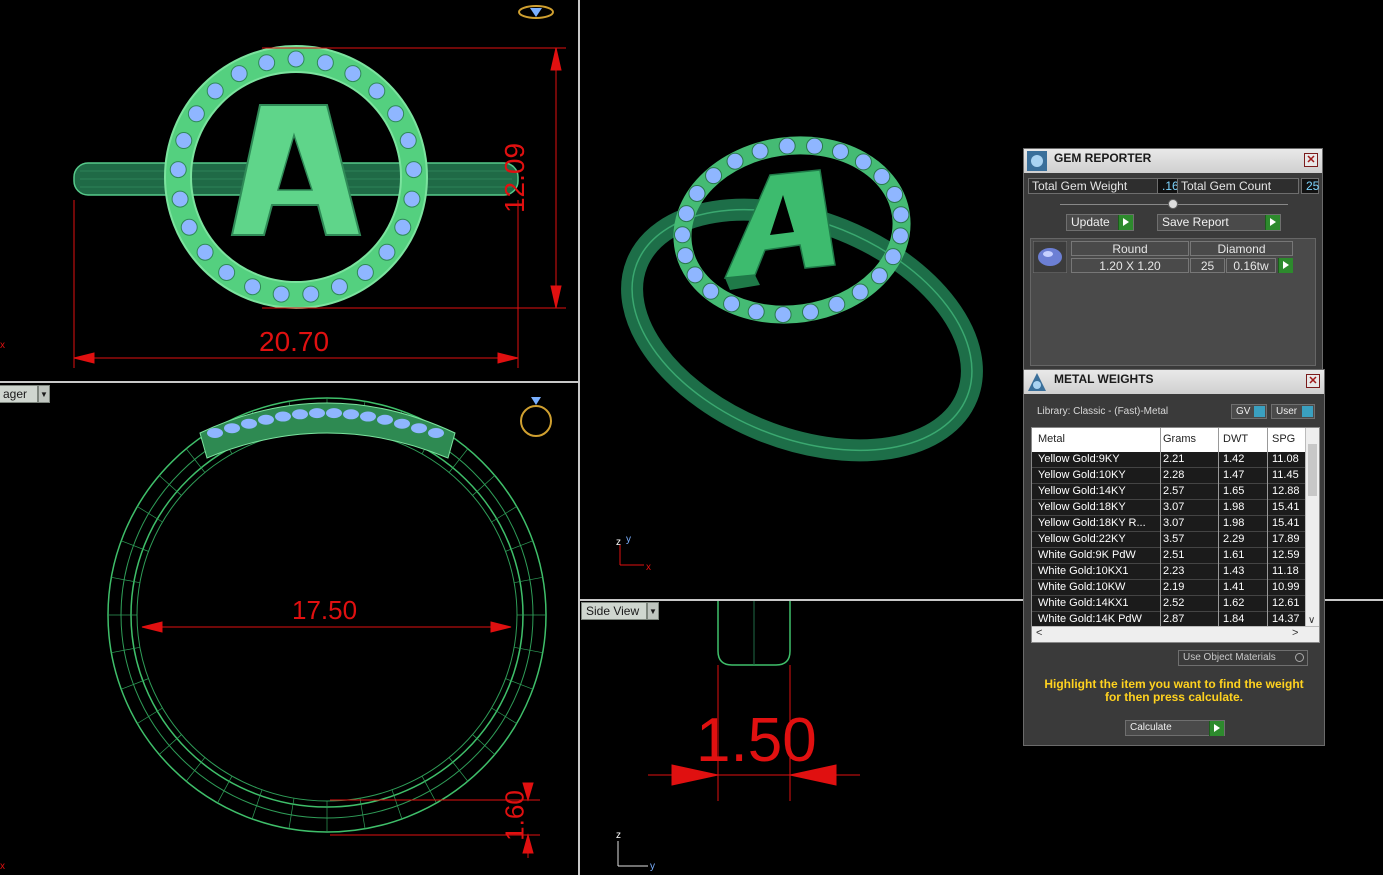  I want to click on gem-list-item: Round Diamond 1.20 X 1.20 25 0.16tw, so click(1174, 258).